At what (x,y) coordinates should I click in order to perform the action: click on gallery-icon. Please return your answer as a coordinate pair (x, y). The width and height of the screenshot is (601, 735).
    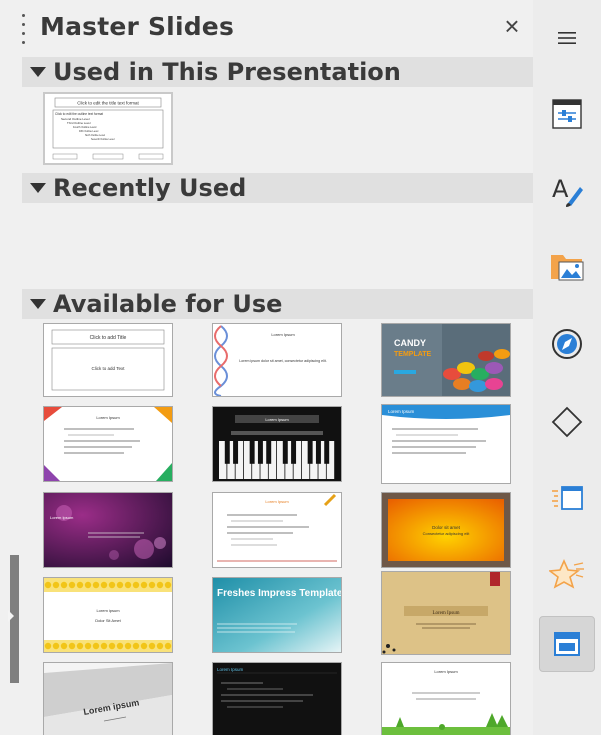
    Looking at the image, I should click on (567, 268).